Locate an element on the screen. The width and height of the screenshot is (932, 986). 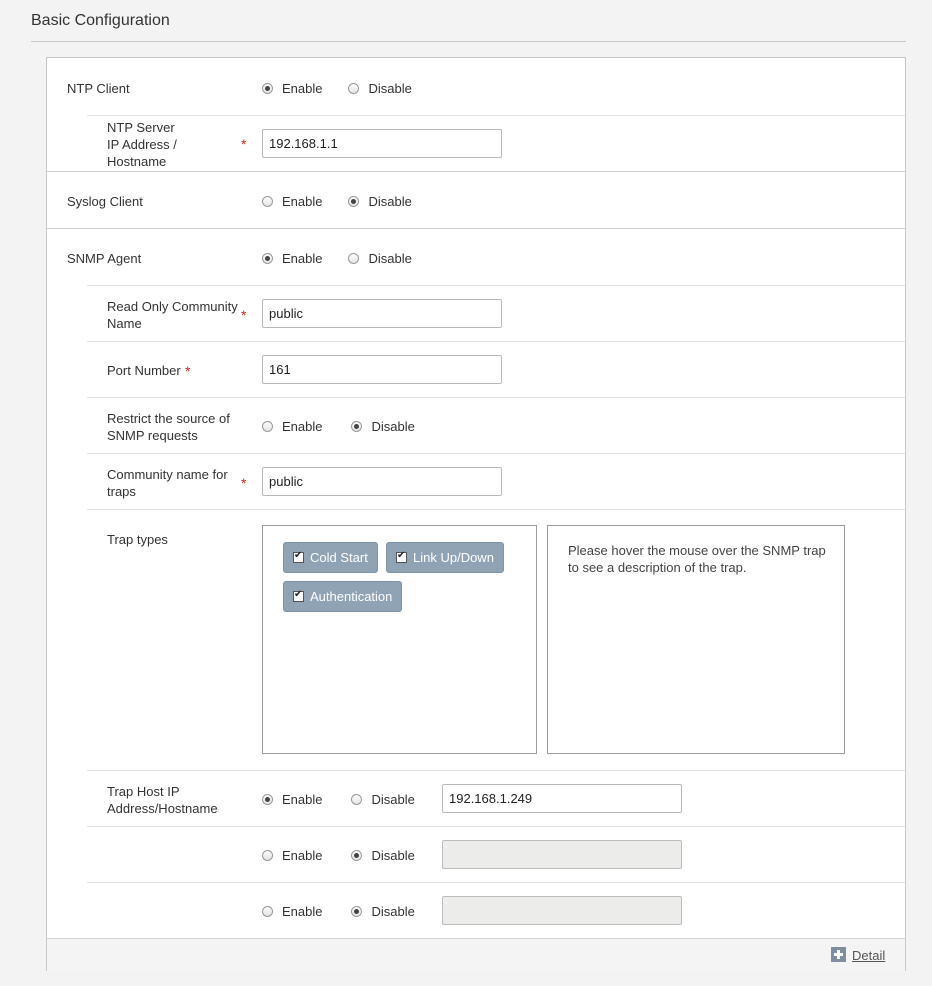
trap-community-input is located at coordinates (382, 481).